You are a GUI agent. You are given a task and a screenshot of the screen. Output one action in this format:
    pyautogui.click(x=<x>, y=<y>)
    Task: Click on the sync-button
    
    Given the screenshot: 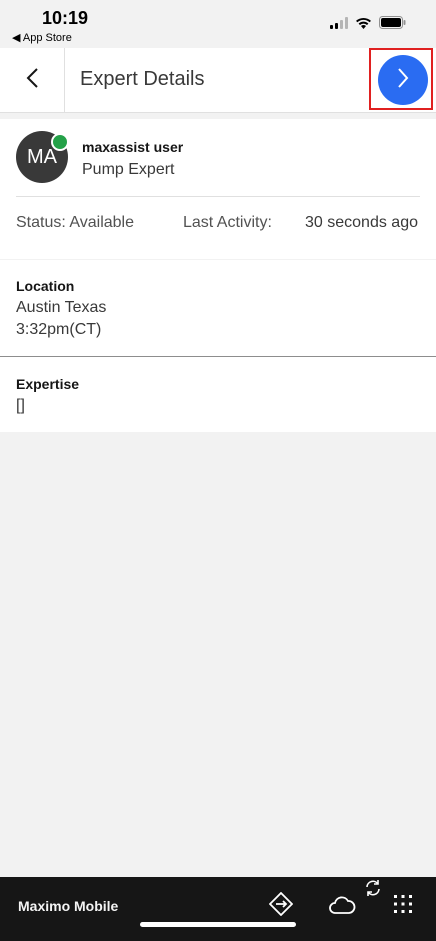 What is the action you would take?
    pyautogui.click(x=373, y=890)
    